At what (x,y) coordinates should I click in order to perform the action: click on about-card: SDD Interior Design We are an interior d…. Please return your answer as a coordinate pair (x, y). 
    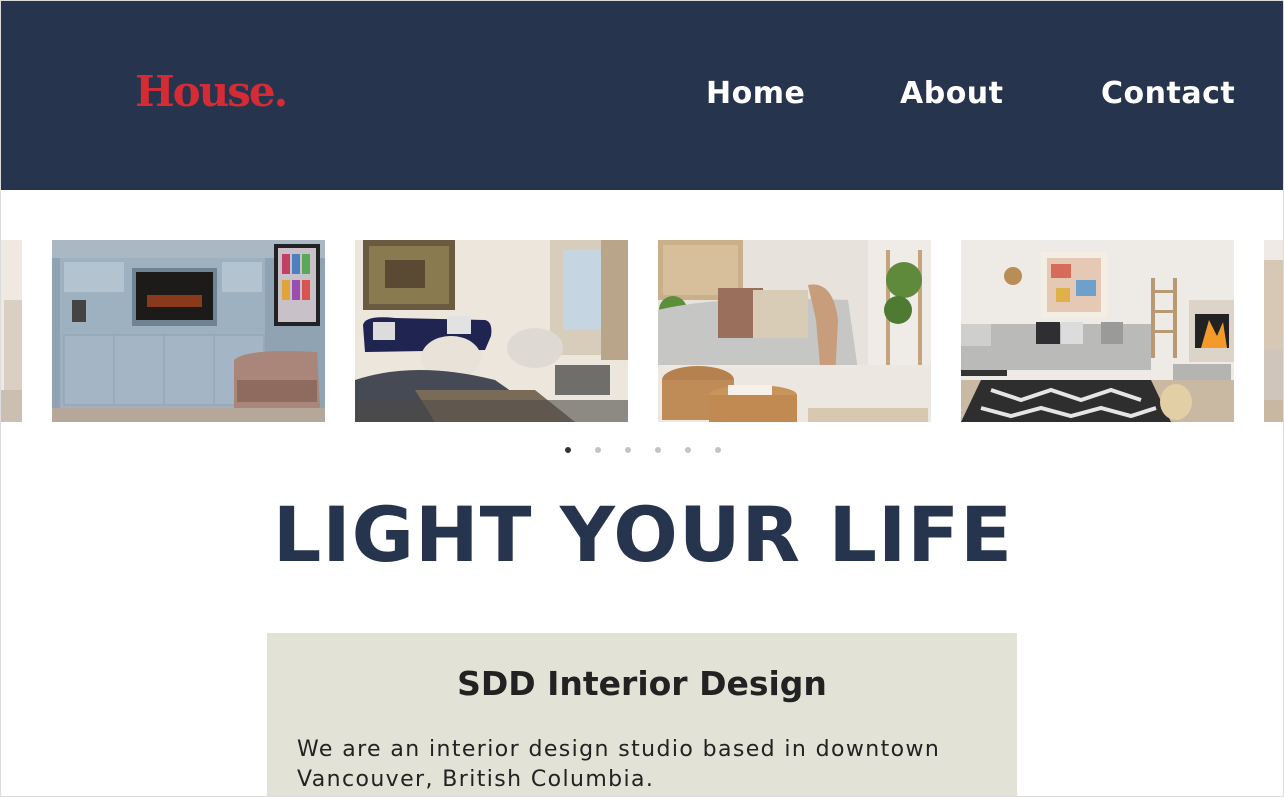
    Looking at the image, I should click on (642, 714).